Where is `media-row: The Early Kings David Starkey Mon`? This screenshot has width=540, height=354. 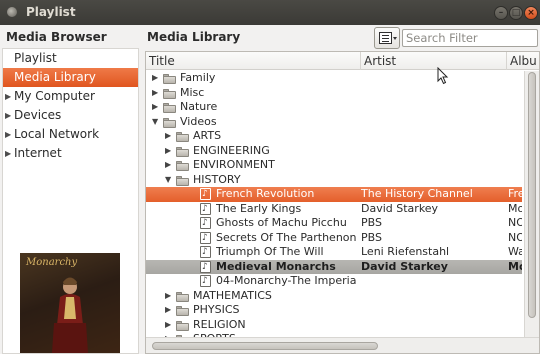
media-row: The Early Kings David Starkey Mon is located at coordinates (334, 208).